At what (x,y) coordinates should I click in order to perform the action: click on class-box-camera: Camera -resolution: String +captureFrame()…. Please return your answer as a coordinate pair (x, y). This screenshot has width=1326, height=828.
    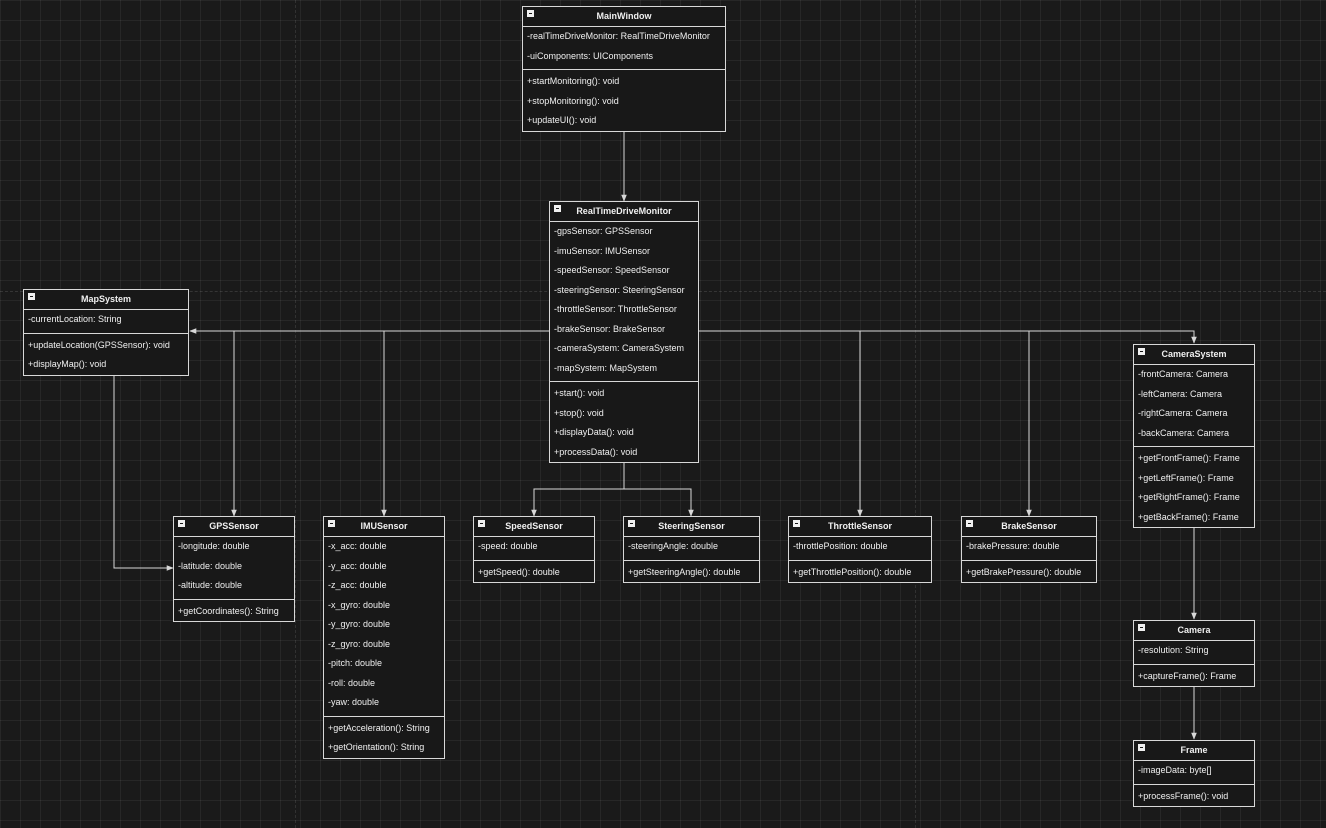
    Looking at the image, I should click on (1194, 653).